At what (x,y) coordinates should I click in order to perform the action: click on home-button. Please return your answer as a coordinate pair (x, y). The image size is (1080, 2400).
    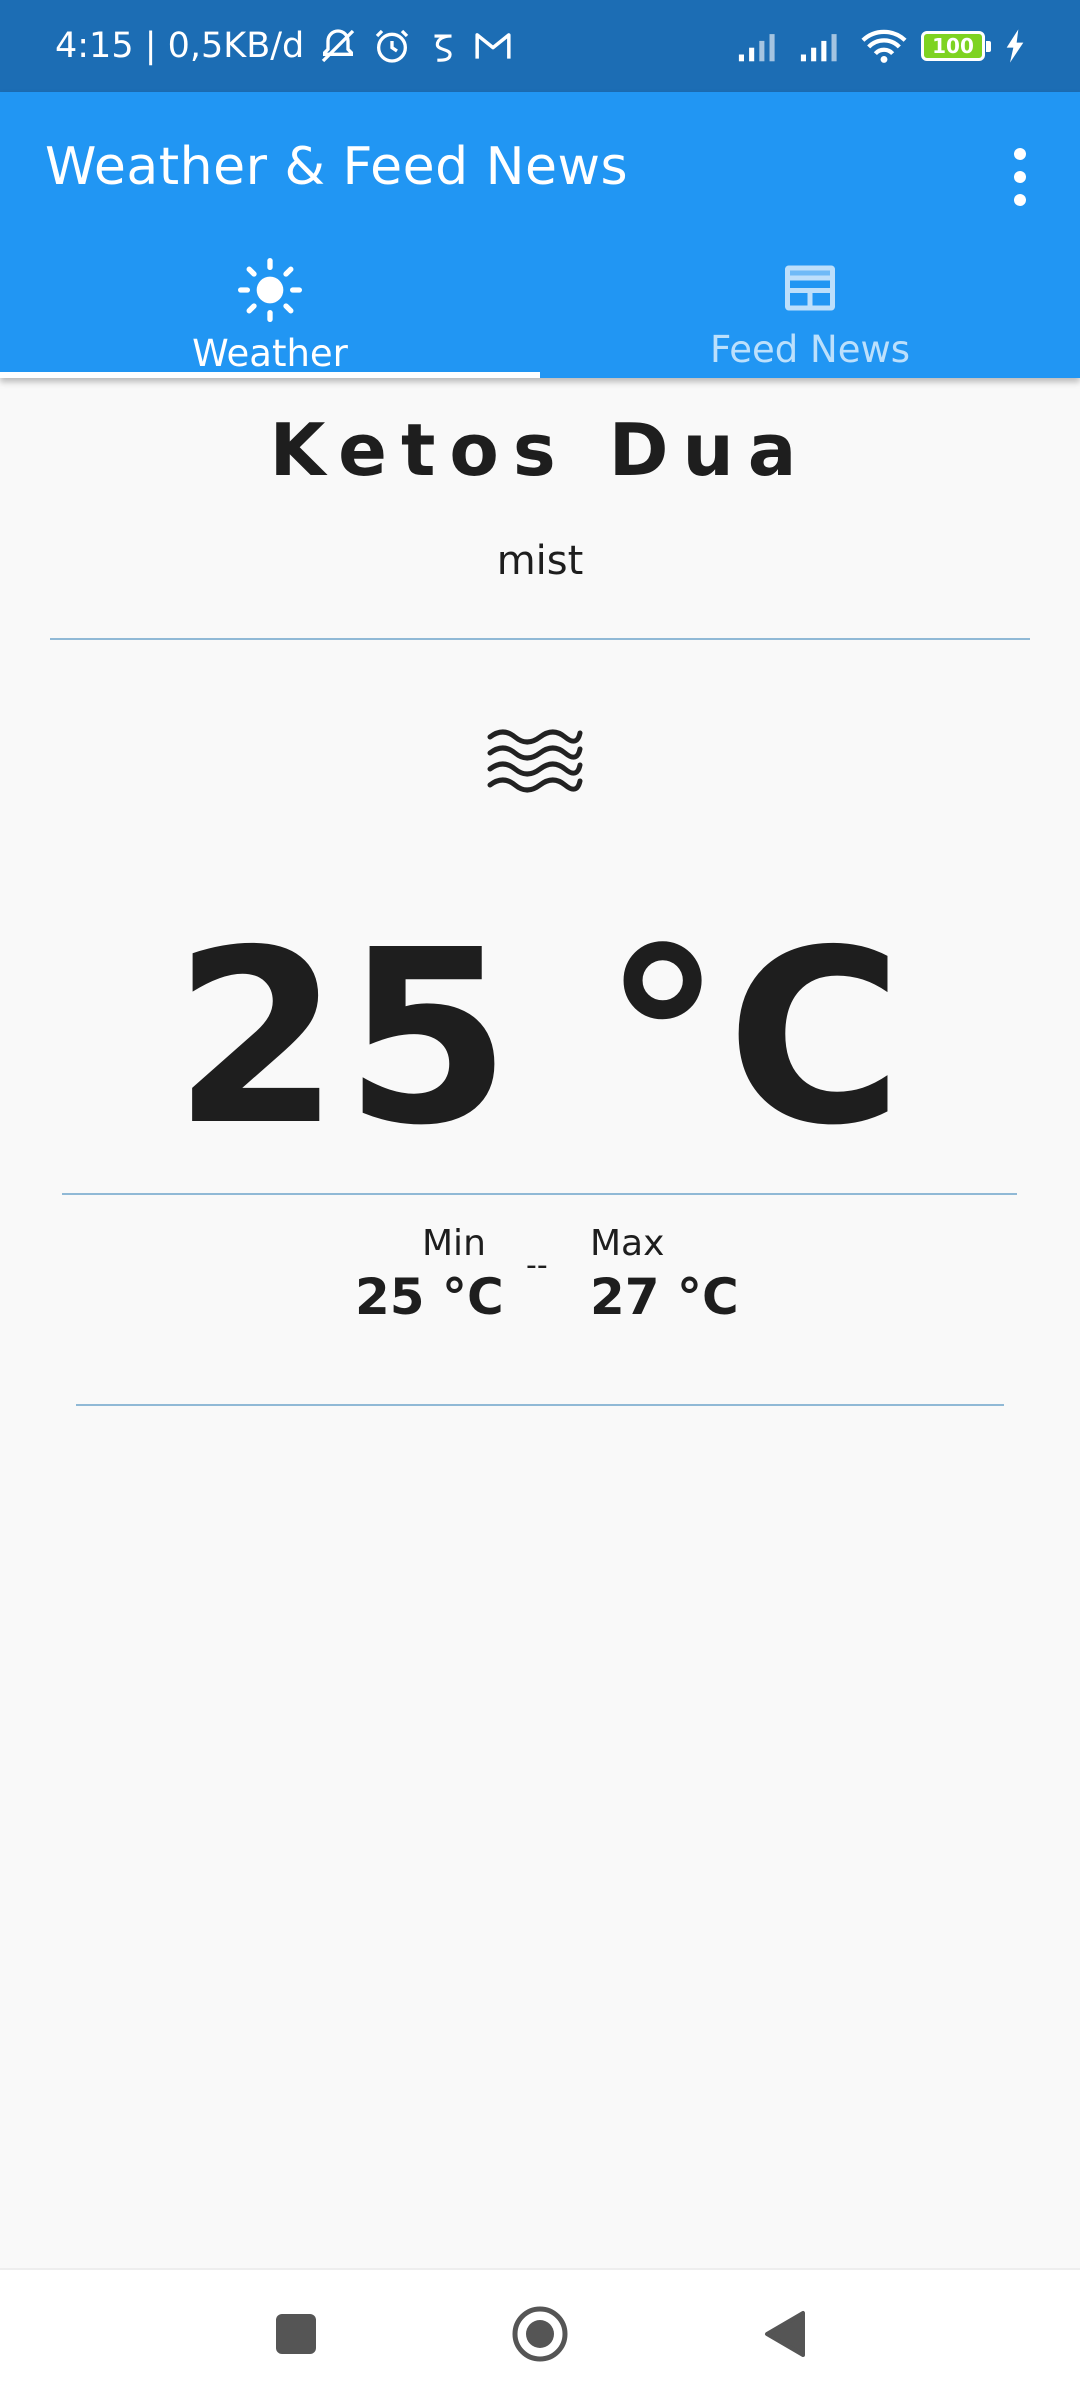
    Looking at the image, I should click on (540, 2336).